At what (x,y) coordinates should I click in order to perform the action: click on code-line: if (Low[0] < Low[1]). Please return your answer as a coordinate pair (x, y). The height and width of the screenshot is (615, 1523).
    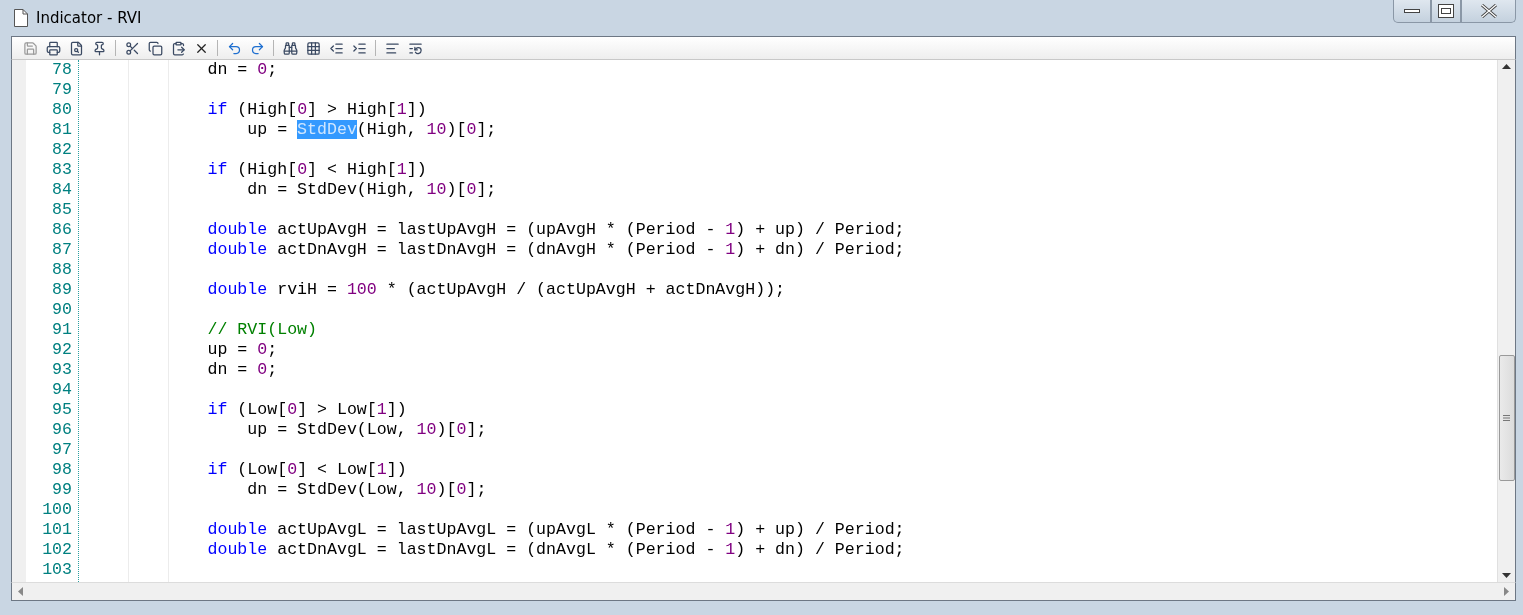
    Looking at the image, I should click on (307, 470).